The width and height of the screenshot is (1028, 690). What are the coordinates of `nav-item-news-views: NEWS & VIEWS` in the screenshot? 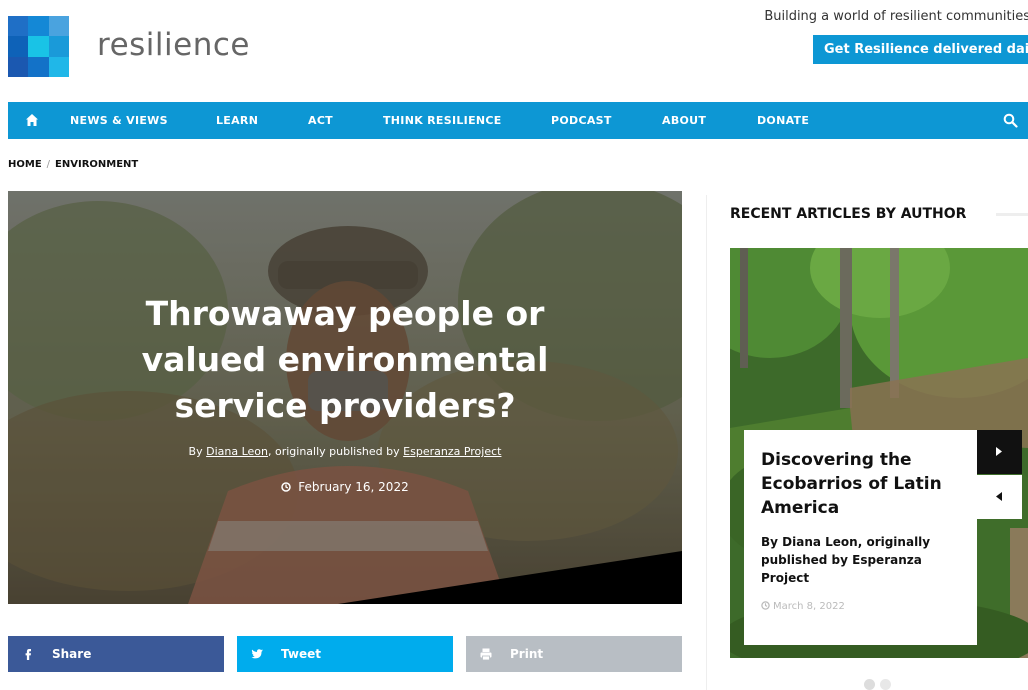 It's located at (119, 120).